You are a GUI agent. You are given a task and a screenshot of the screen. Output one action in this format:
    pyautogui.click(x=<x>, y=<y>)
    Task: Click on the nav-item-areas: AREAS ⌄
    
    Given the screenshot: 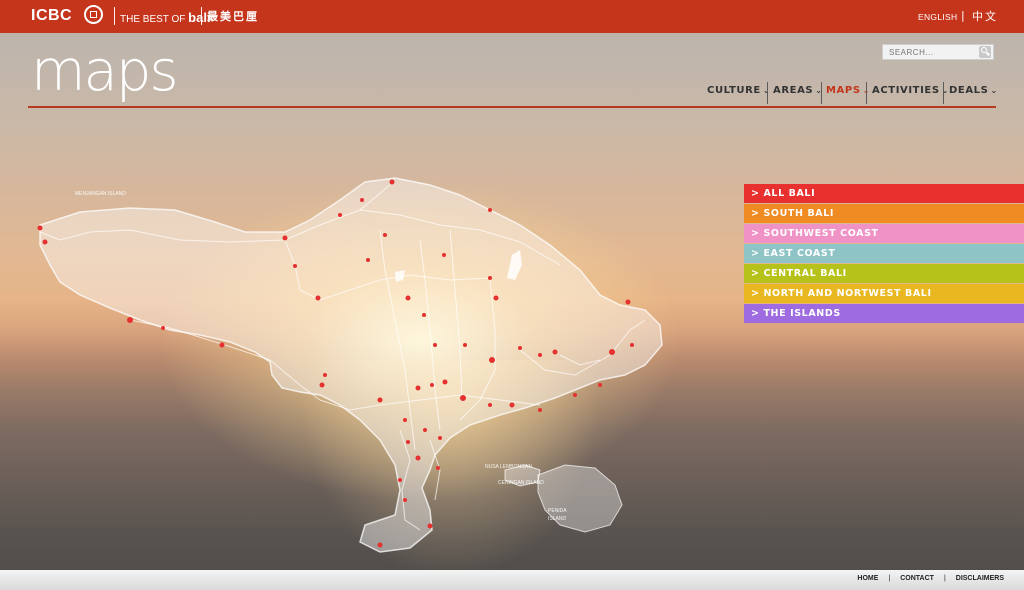 What is the action you would take?
    pyautogui.click(x=798, y=92)
    